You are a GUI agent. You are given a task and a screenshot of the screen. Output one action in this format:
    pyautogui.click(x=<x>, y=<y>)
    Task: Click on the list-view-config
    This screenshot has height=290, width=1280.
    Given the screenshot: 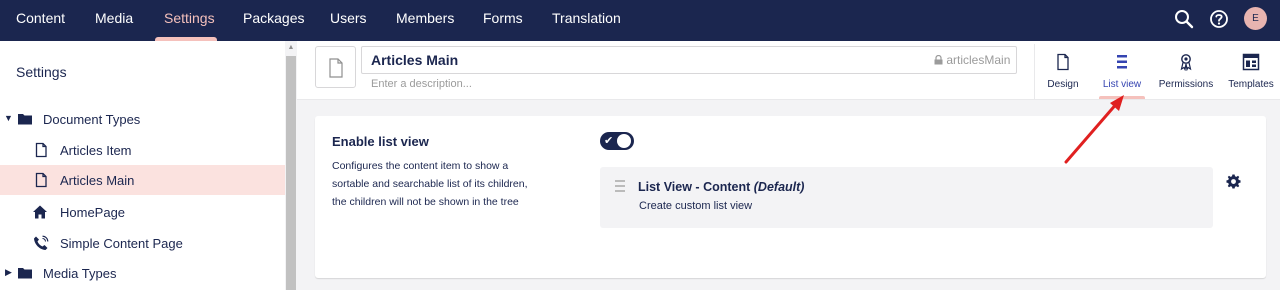 What is the action you would take?
    pyautogui.click(x=906, y=197)
    